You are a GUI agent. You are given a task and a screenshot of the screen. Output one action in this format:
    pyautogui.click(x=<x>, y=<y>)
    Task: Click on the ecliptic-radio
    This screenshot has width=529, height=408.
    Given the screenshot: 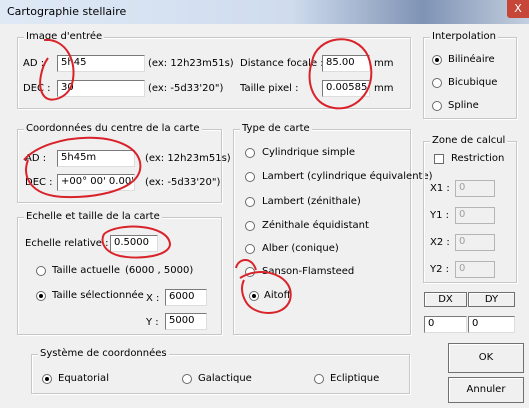 What is the action you would take?
    pyautogui.click(x=319, y=379)
    